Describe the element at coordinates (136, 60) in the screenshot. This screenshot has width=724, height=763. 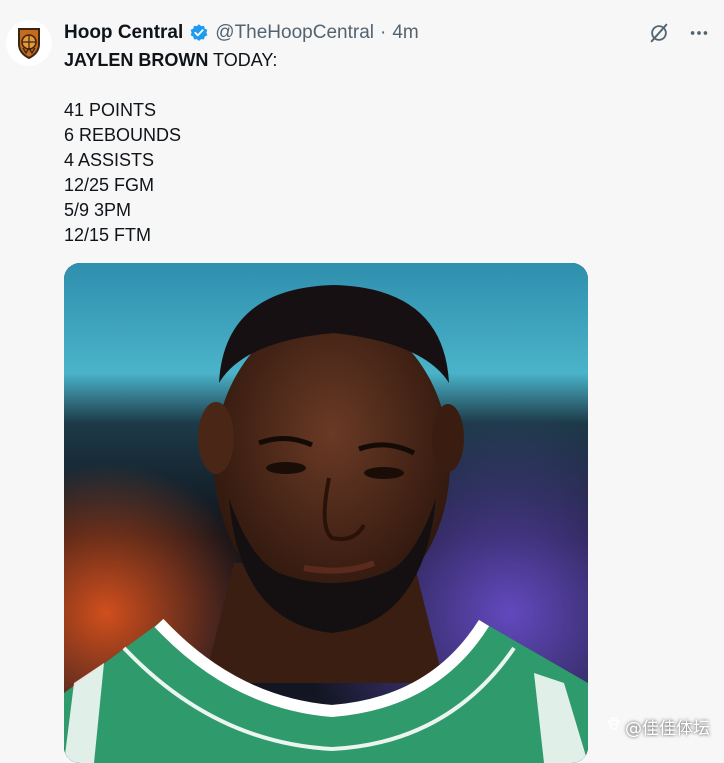
I see `headline-player: JAYLEN BROWN` at that location.